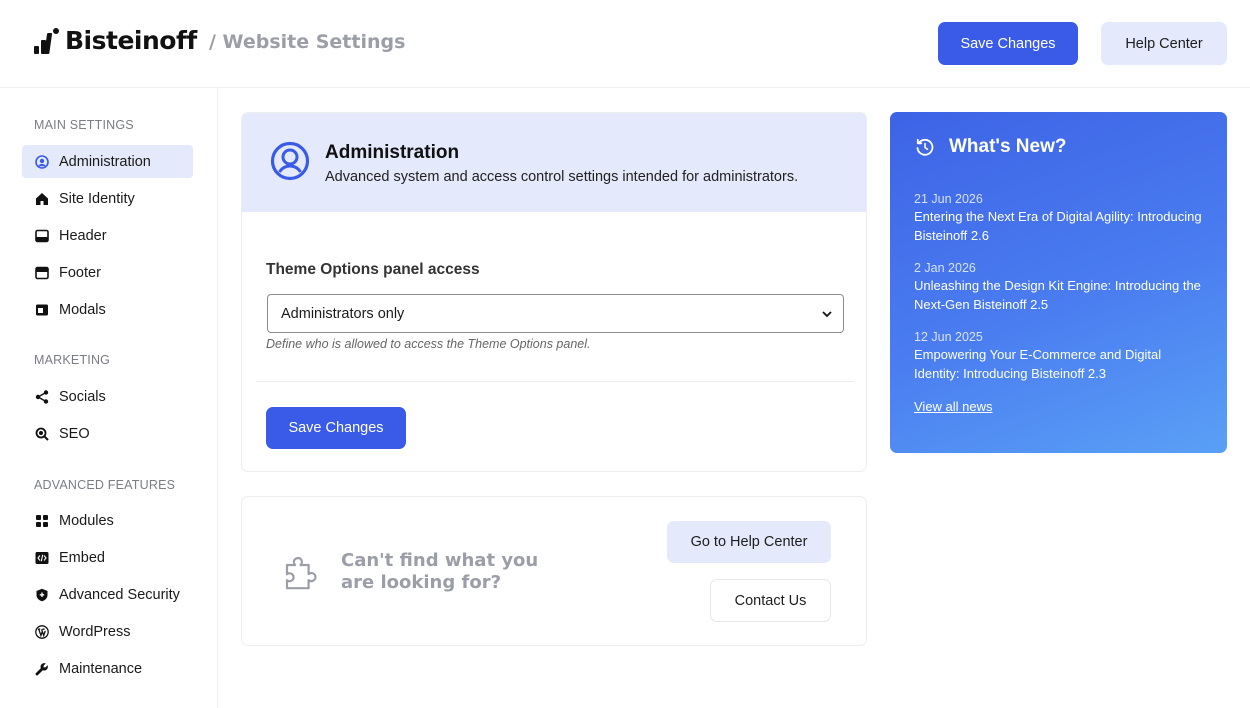 Image resolution: width=1250 pixels, height=708 pixels. I want to click on go-to-help-center-button: Go to Help Center, so click(749, 542).